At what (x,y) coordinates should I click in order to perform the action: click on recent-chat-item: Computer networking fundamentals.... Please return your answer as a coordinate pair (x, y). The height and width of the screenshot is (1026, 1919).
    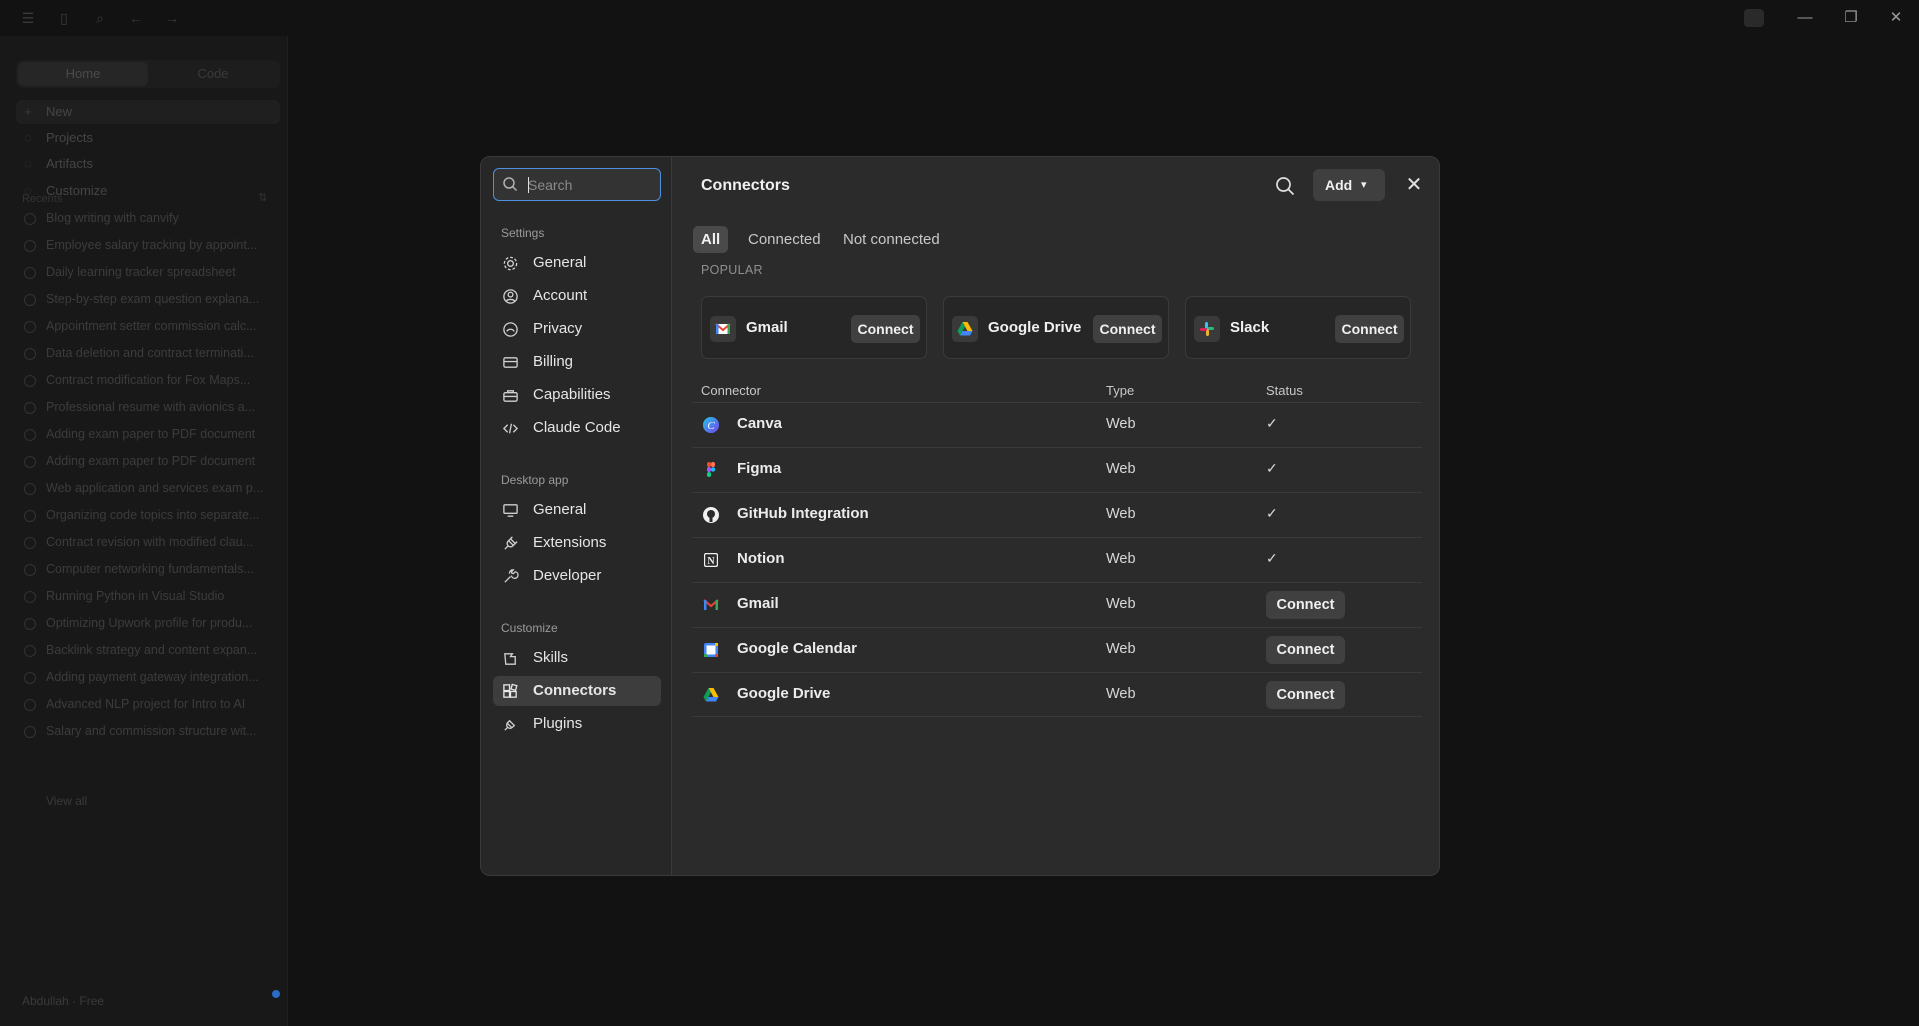
    Looking at the image, I should click on (147, 569).